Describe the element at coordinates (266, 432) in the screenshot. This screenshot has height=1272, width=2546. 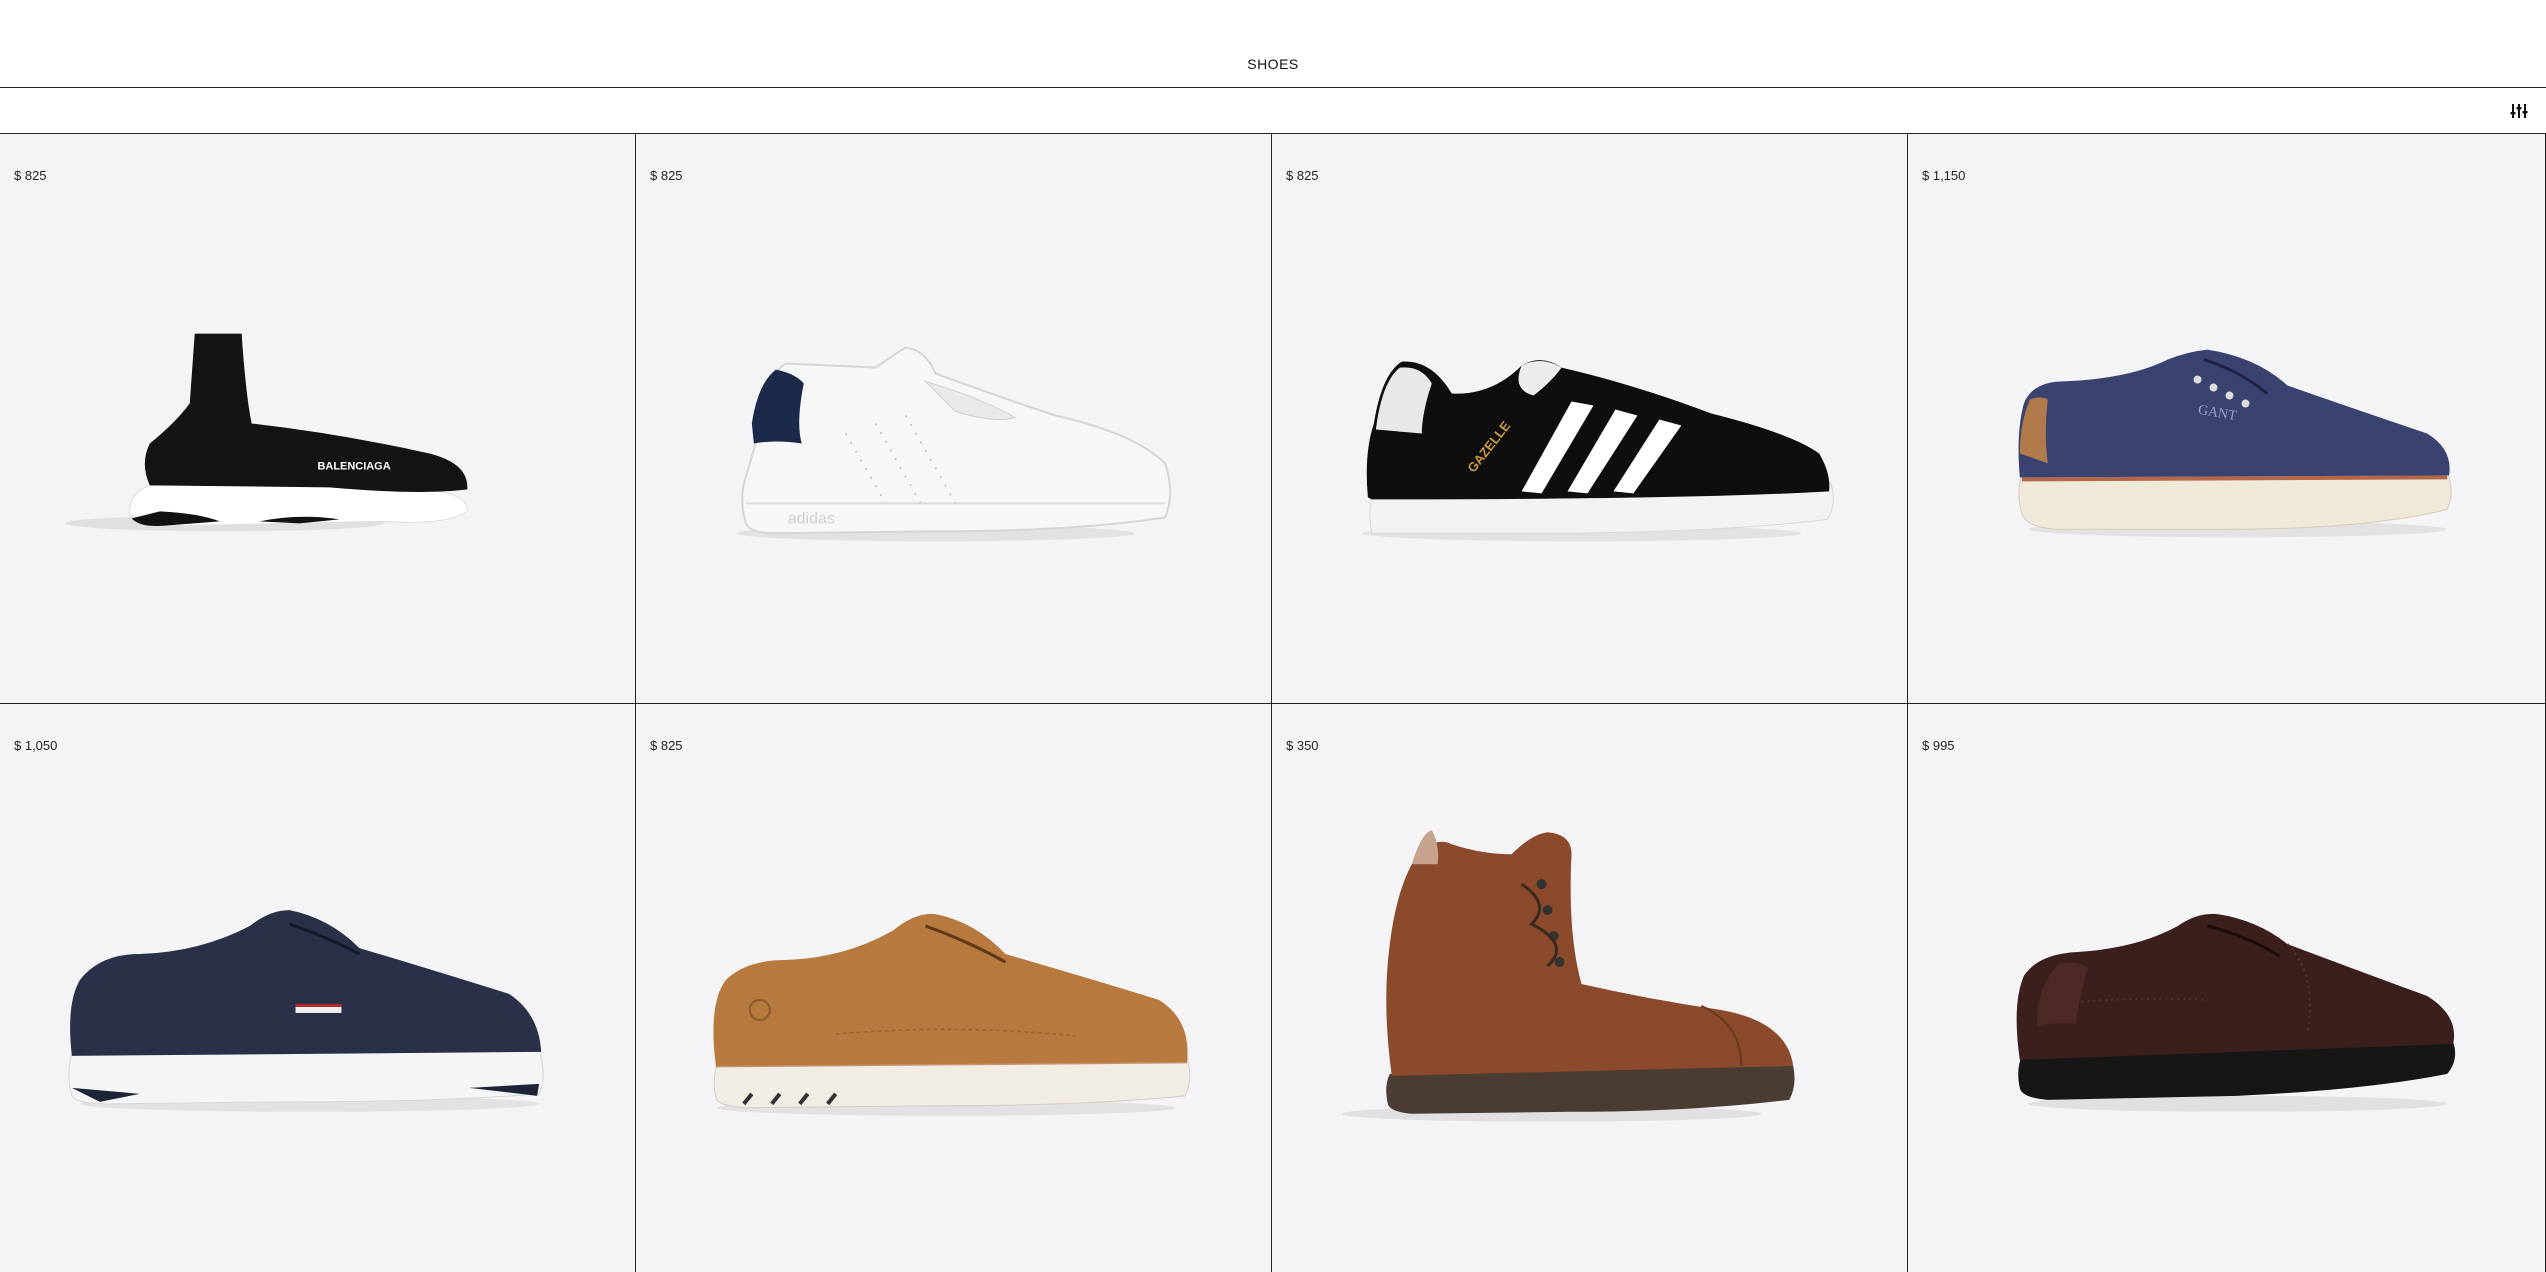
I see `sock-sneaker-icon: BALENCIAGA` at that location.